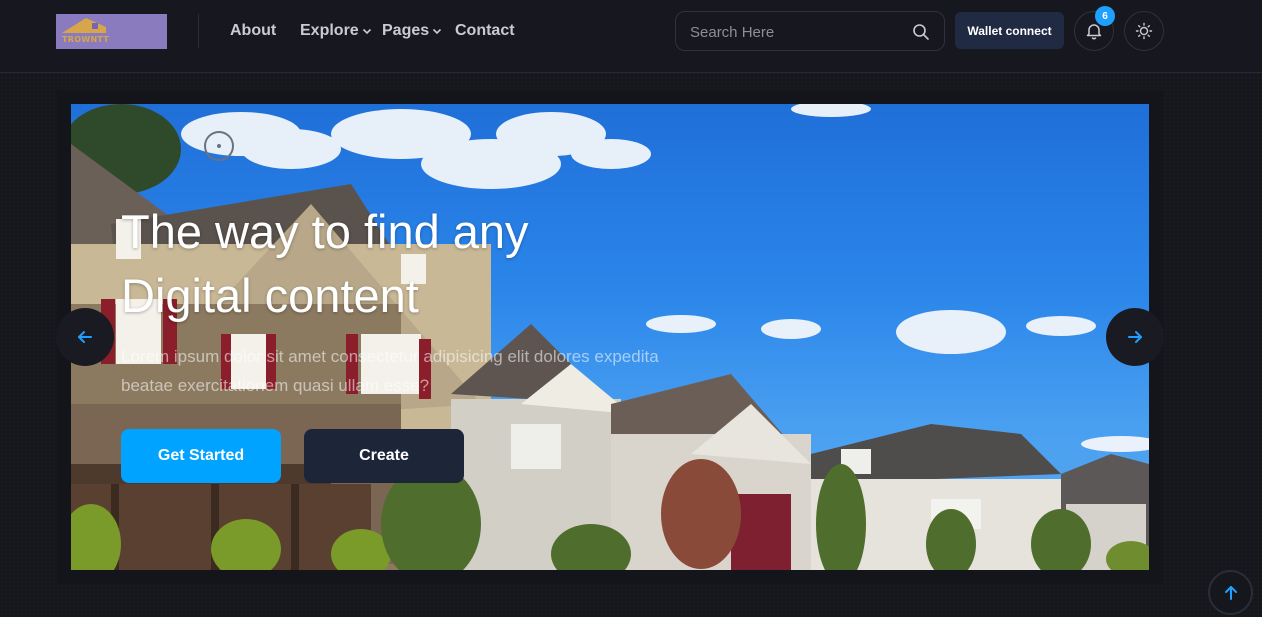 The image size is (1262, 617). I want to click on arrow-left-icon, so click(85, 337).